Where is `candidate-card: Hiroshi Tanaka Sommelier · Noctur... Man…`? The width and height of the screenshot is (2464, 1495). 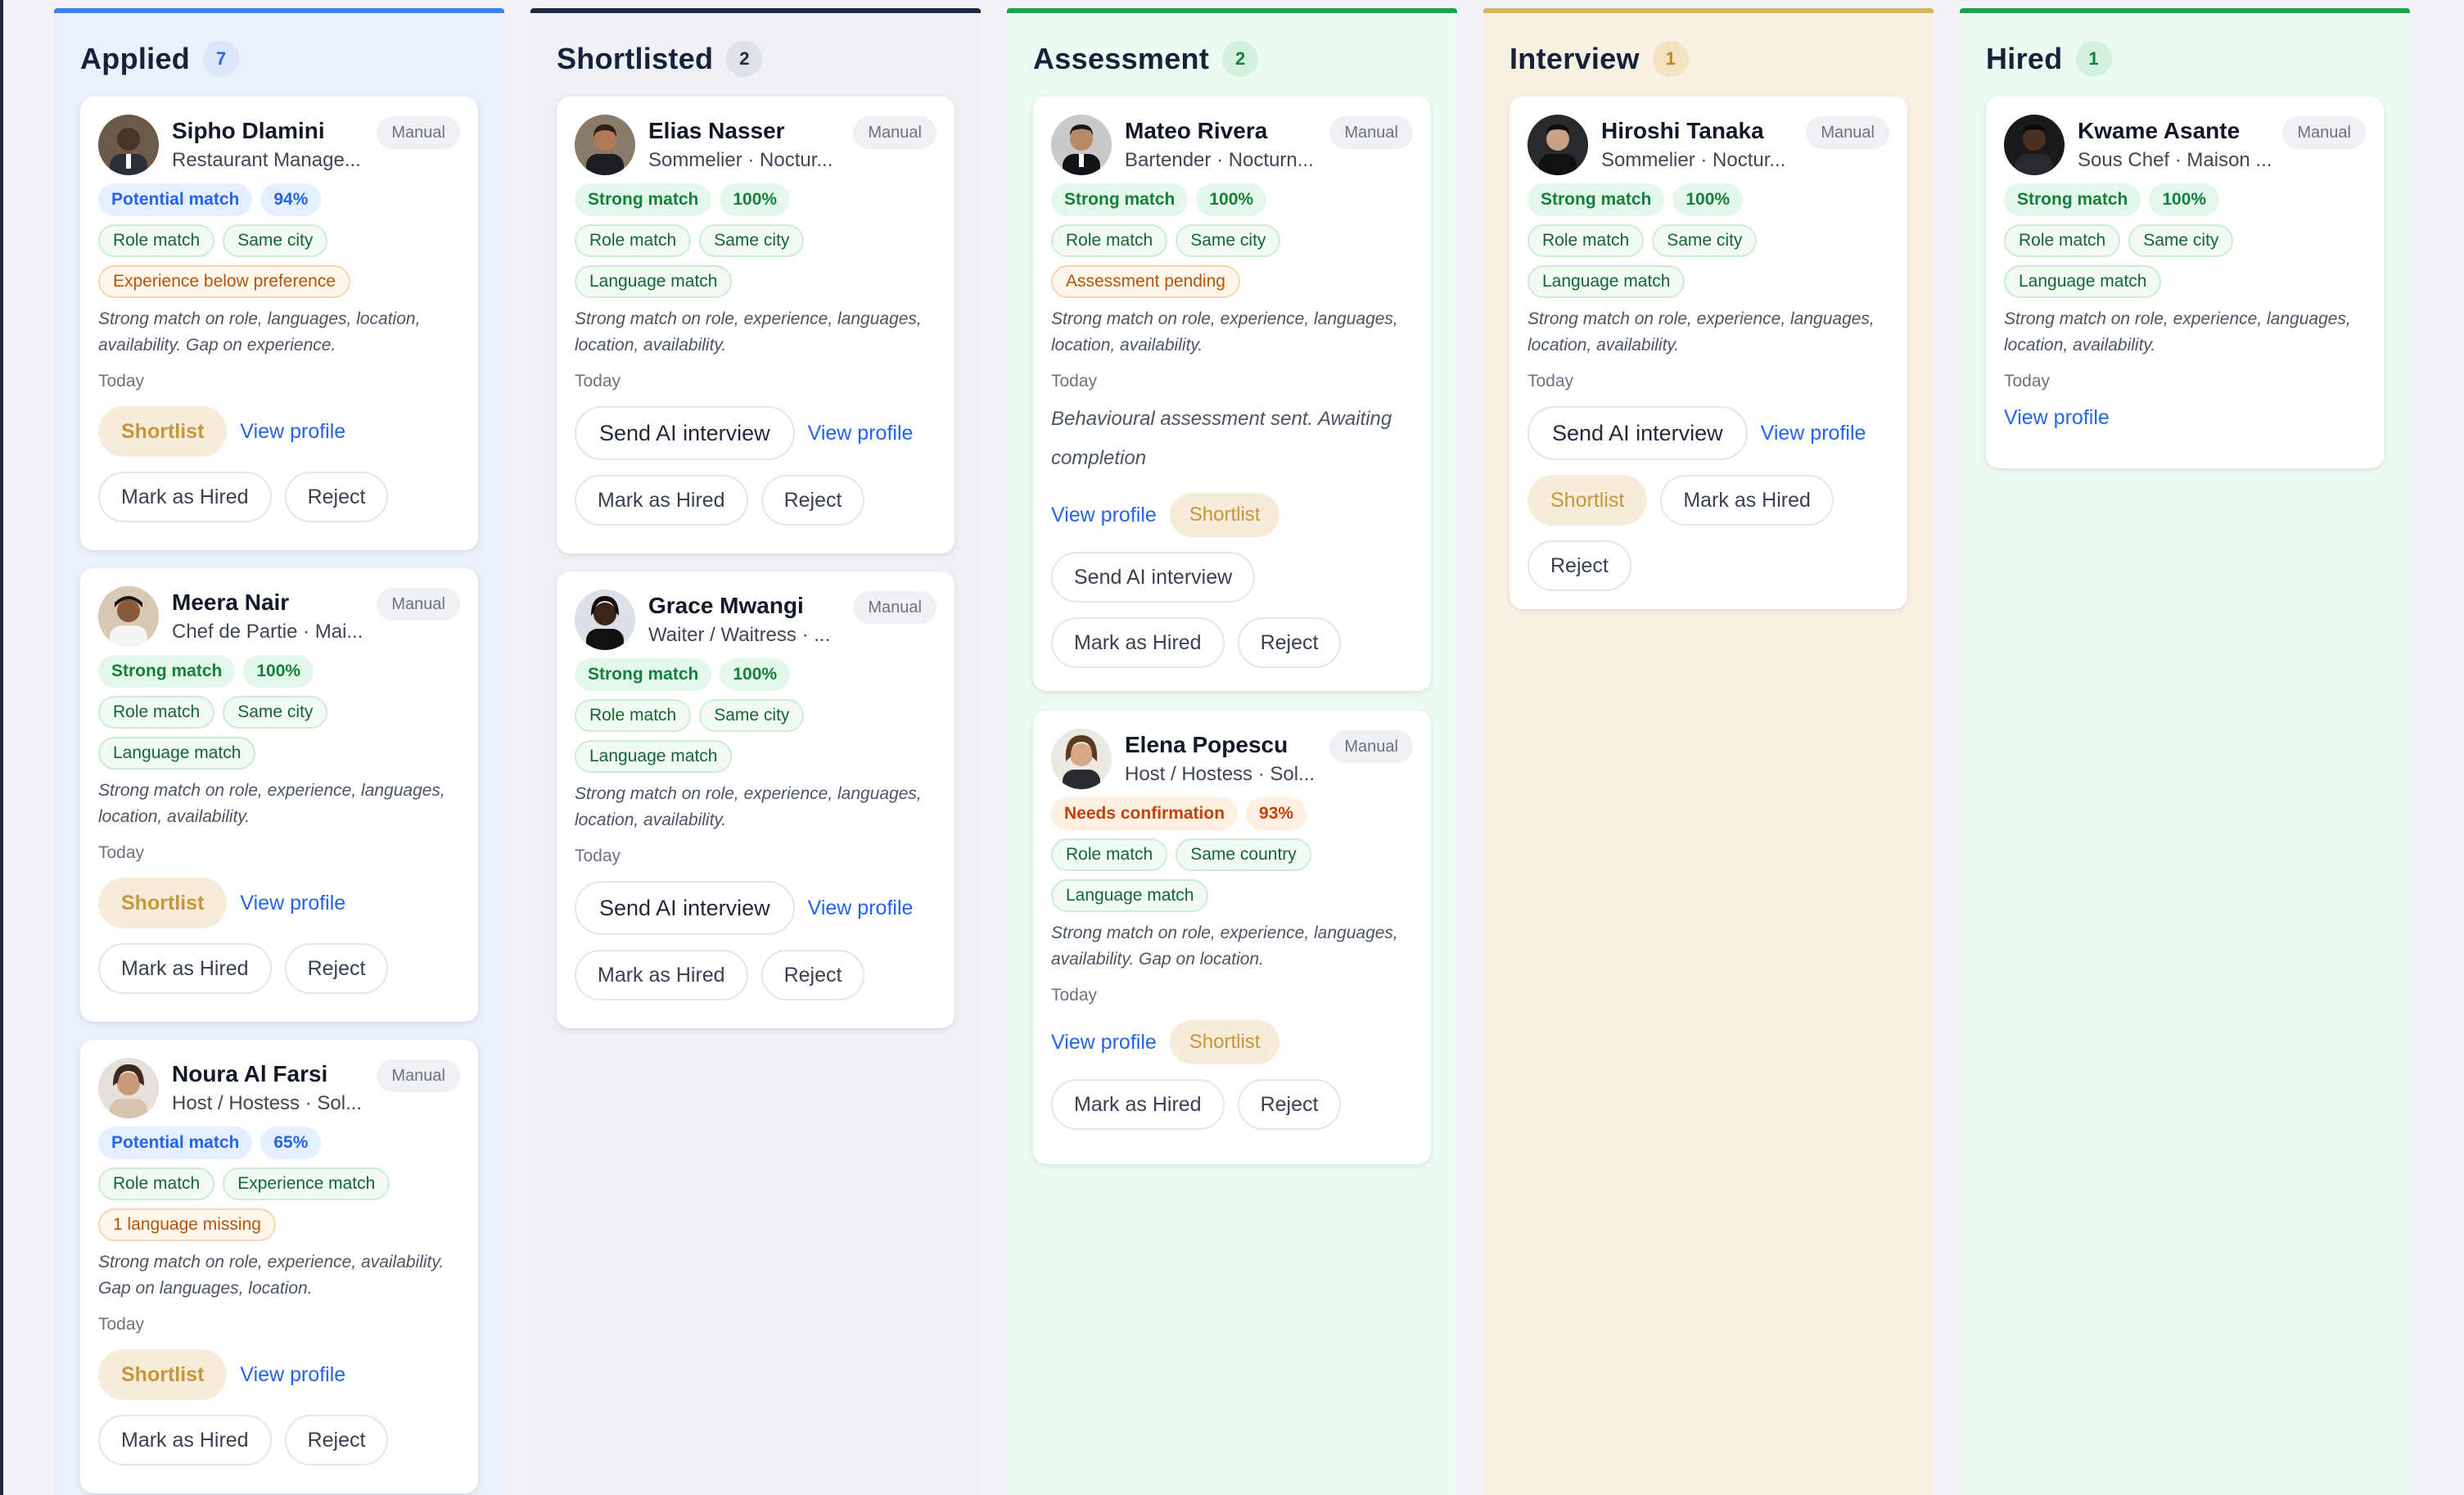
candidate-card: Hiroshi Tanaka Sommelier · Noctur... Man… is located at coordinates (1709, 353).